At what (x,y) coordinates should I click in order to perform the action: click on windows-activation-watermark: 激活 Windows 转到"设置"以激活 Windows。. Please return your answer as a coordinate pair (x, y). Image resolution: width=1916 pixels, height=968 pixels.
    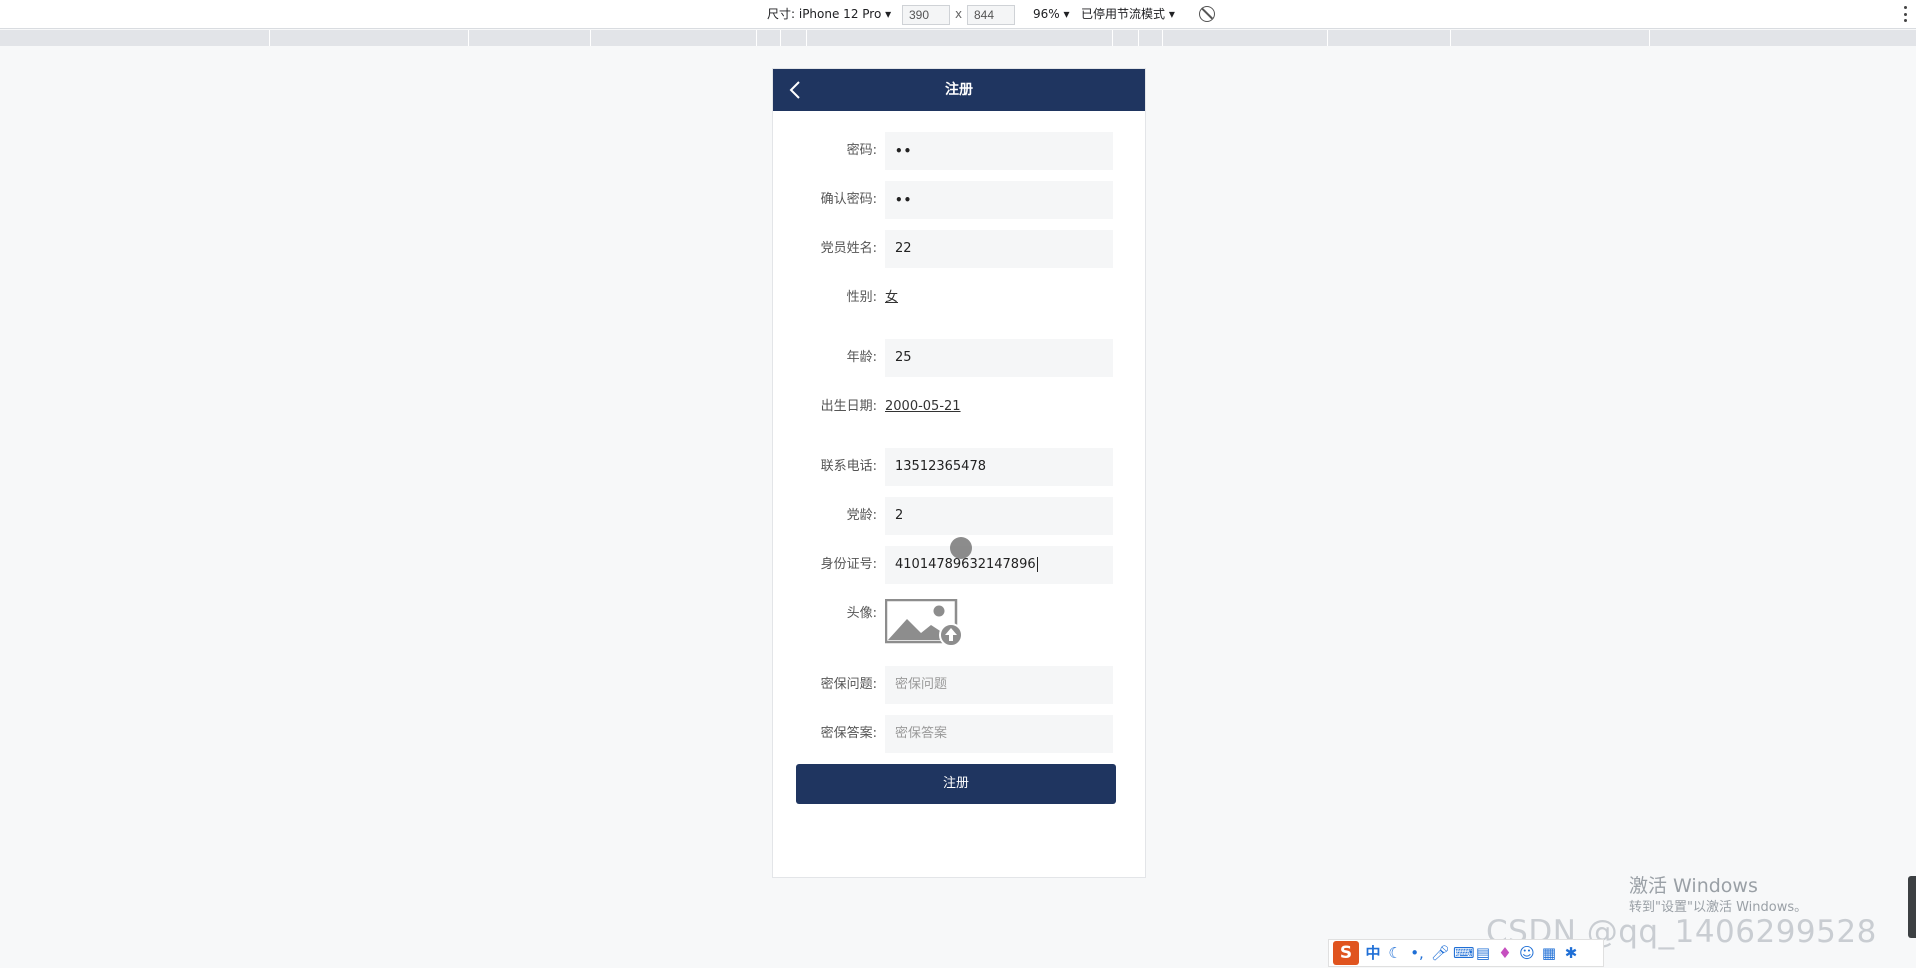
    Looking at the image, I should click on (1718, 896).